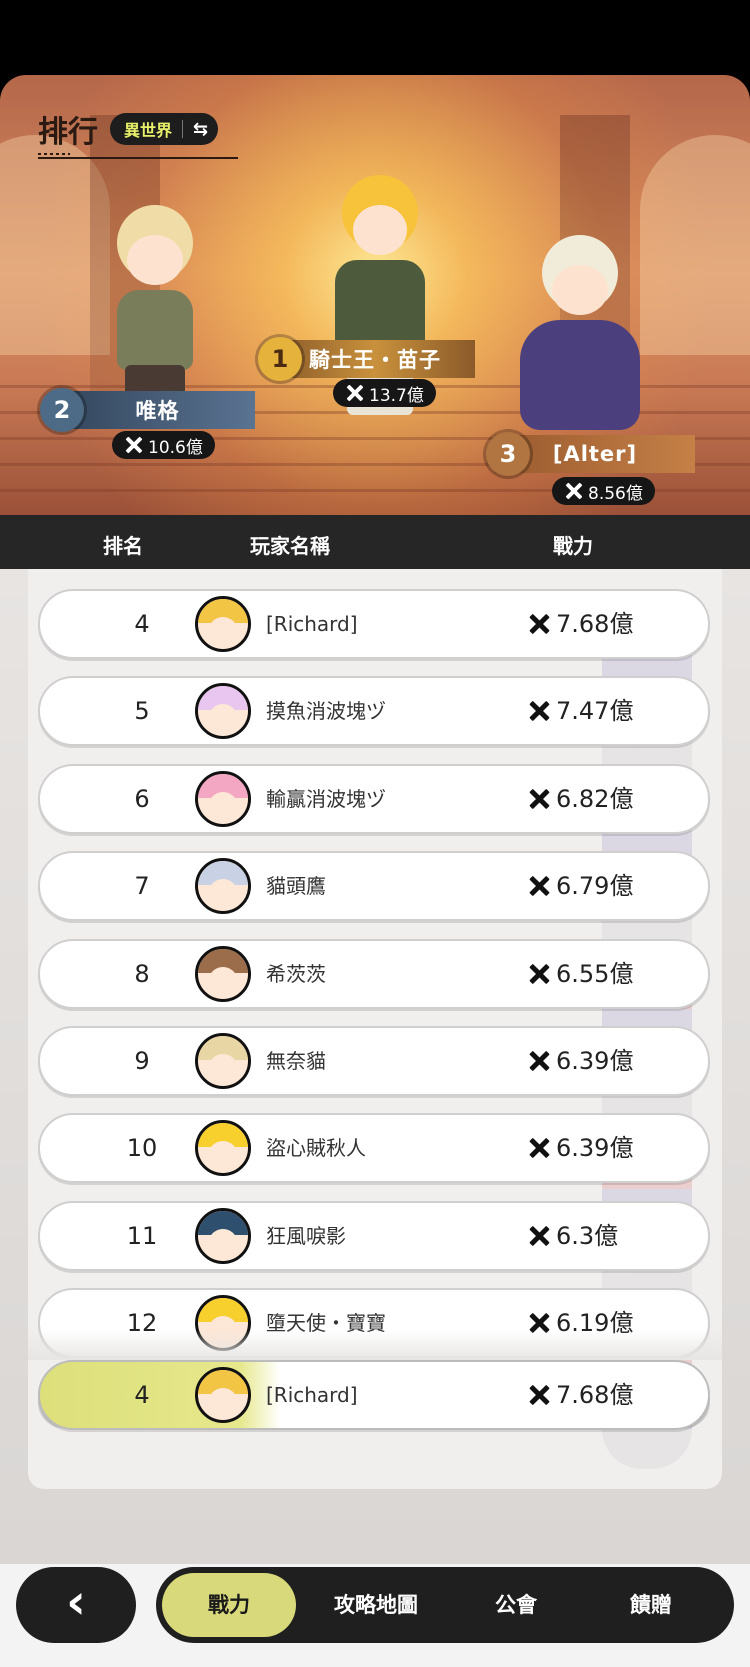 The width and height of the screenshot is (750, 1667). What do you see at coordinates (142, 711) in the screenshot?
I see `row-rank: 5` at bounding box center [142, 711].